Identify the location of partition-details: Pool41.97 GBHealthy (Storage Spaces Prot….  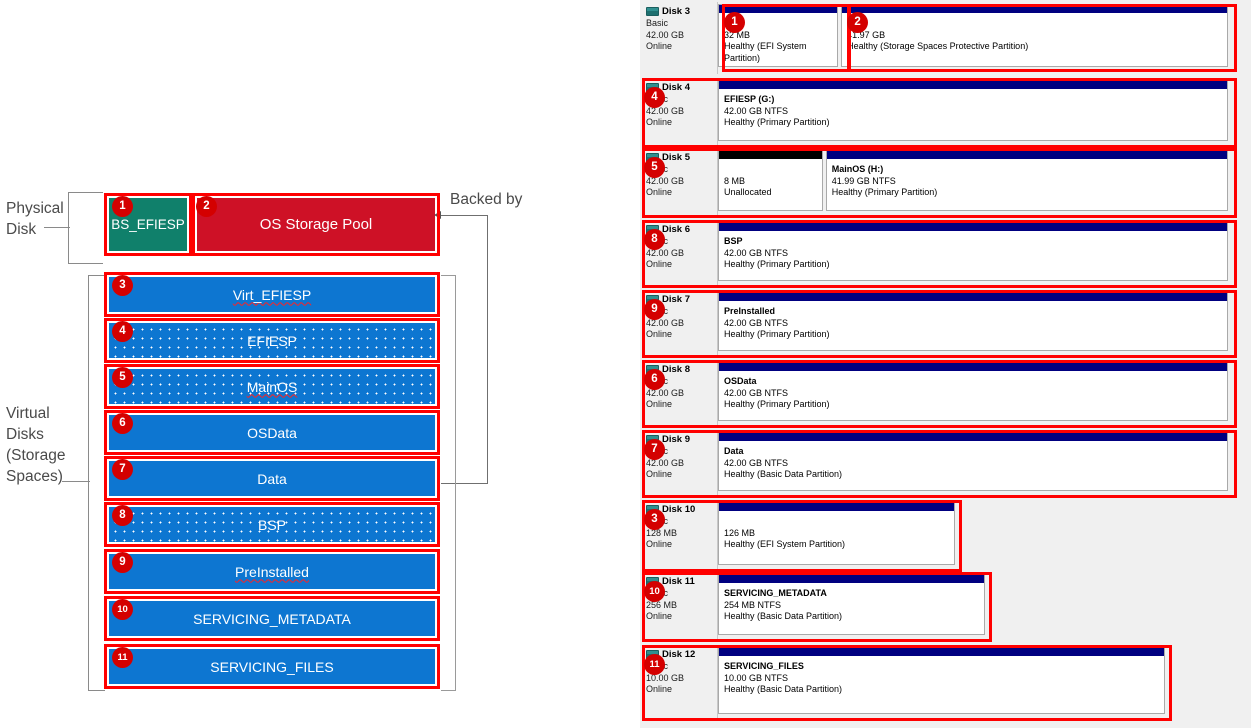
(1034, 33).